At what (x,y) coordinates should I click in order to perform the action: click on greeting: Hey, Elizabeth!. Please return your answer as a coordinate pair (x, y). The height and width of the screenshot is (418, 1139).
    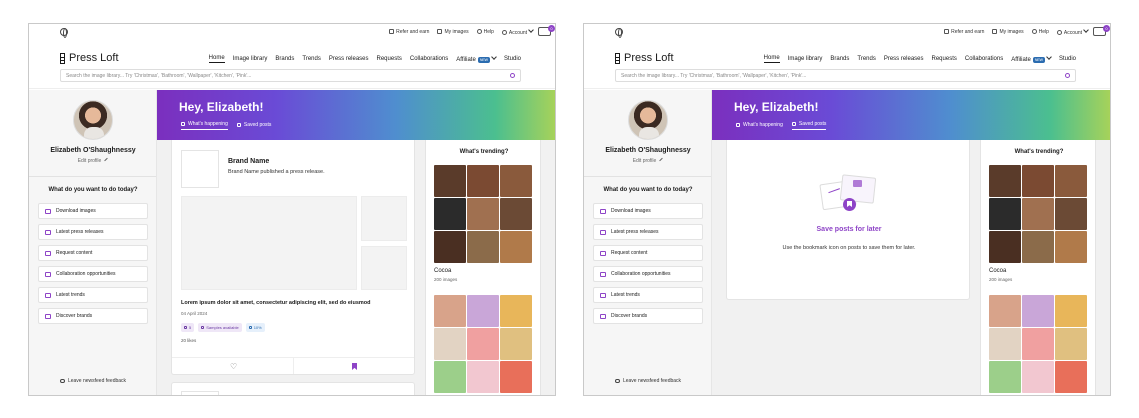
    Looking at the image, I should click on (221, 107).